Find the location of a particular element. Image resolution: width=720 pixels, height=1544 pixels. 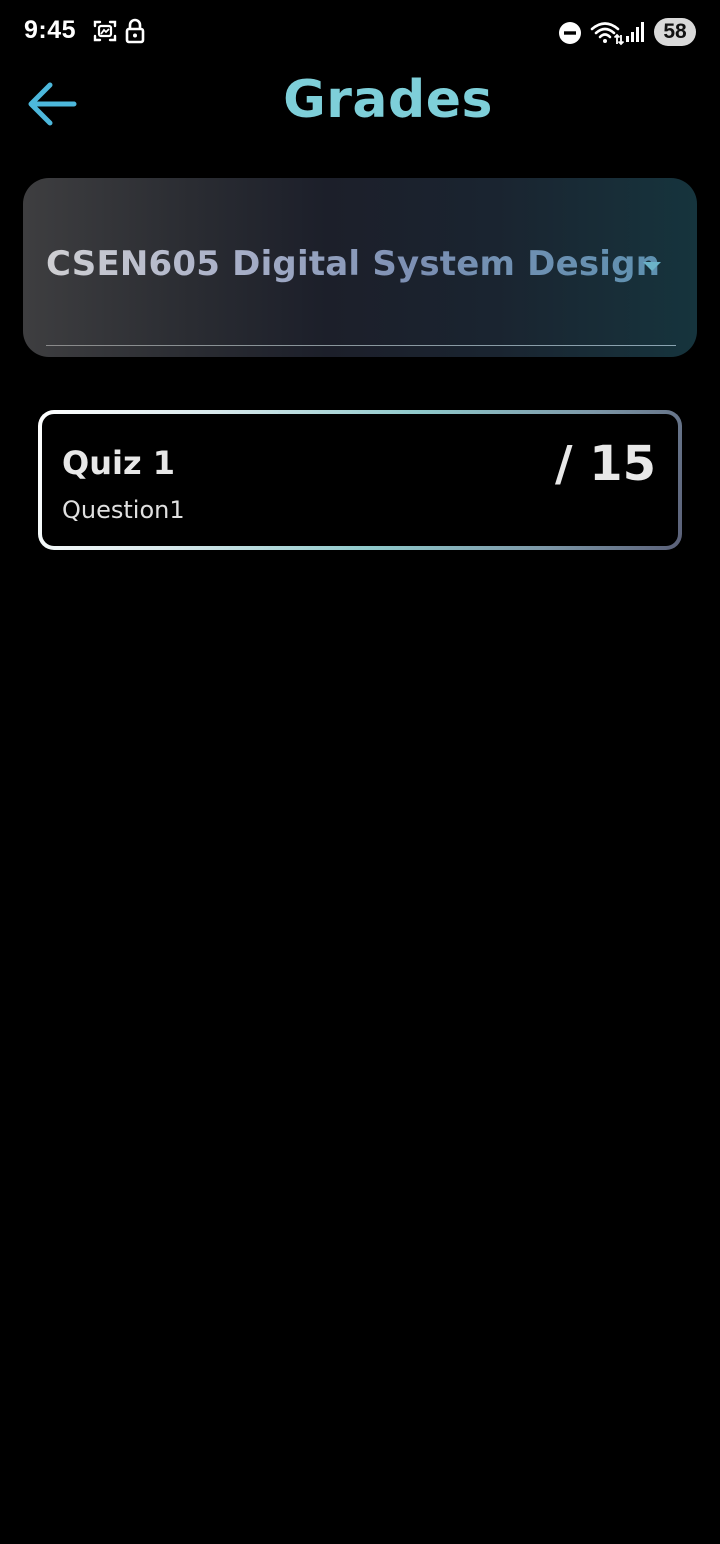

grade-card: Quiz 1 Question1 / 15 is located at coordinates (360, 480).